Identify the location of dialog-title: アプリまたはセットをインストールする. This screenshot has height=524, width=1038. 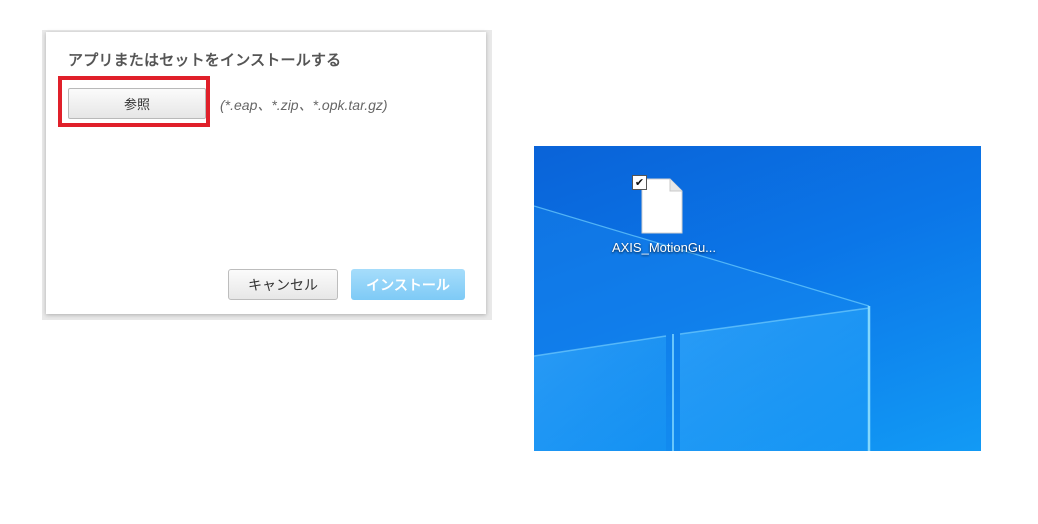
(205, 60).